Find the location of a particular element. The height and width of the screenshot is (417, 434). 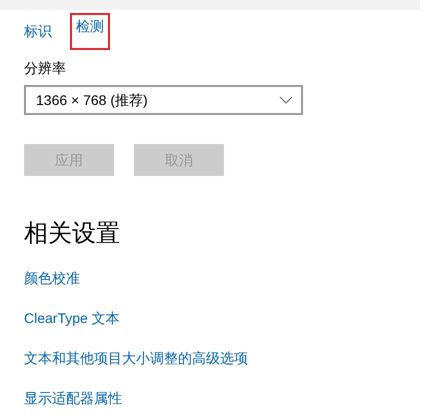

settings-link: 文本和其他项目大小调整的高级选项 is located at coordinates (136, 358).